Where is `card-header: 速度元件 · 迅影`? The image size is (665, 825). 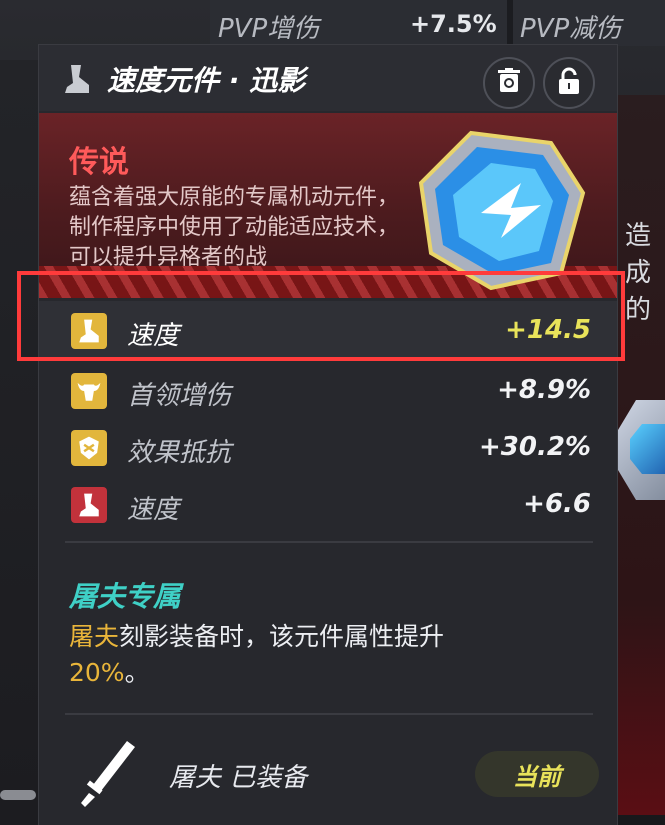
card-header: 速度元件 · 迅影 is located at coordinates (328, 78).